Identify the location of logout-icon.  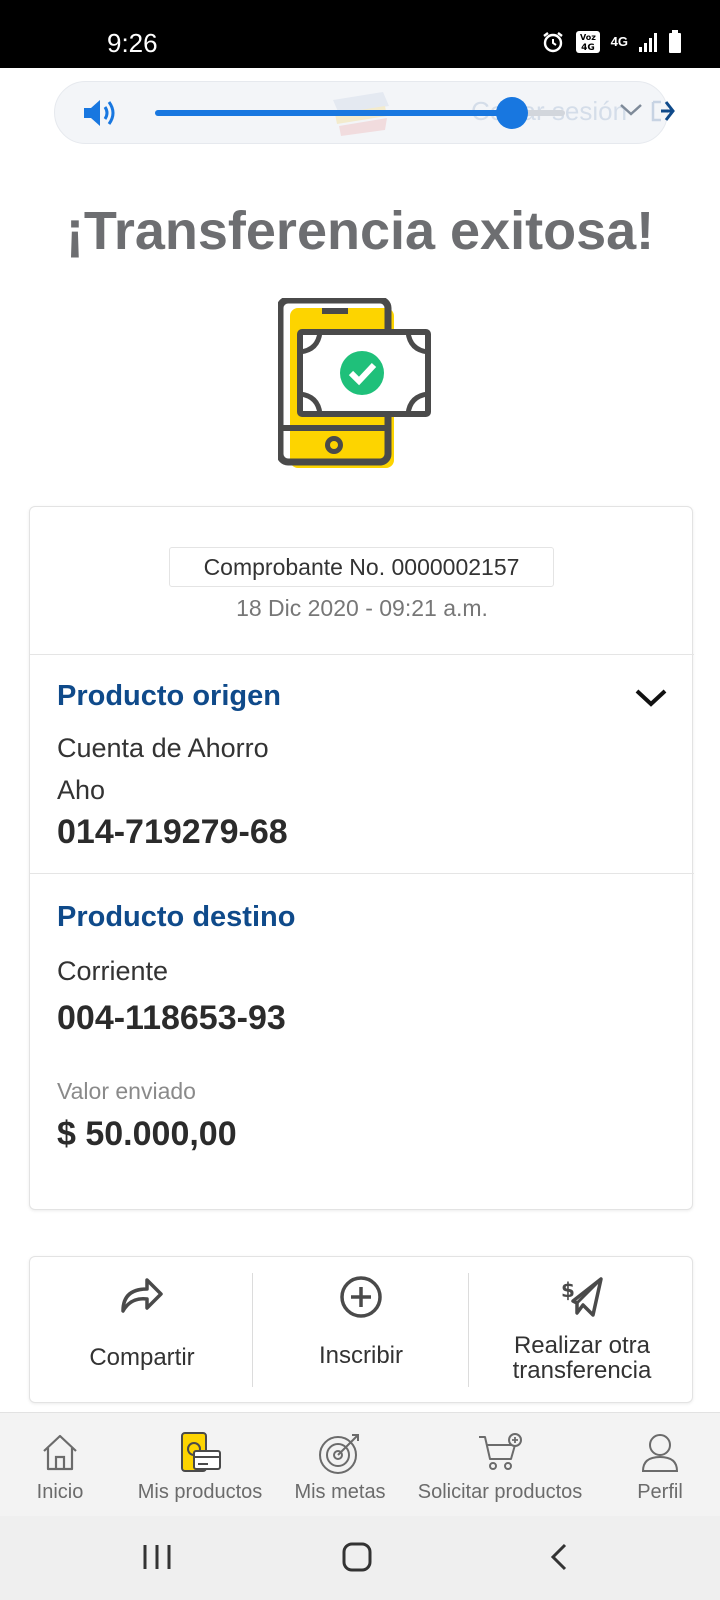
(662, 111).